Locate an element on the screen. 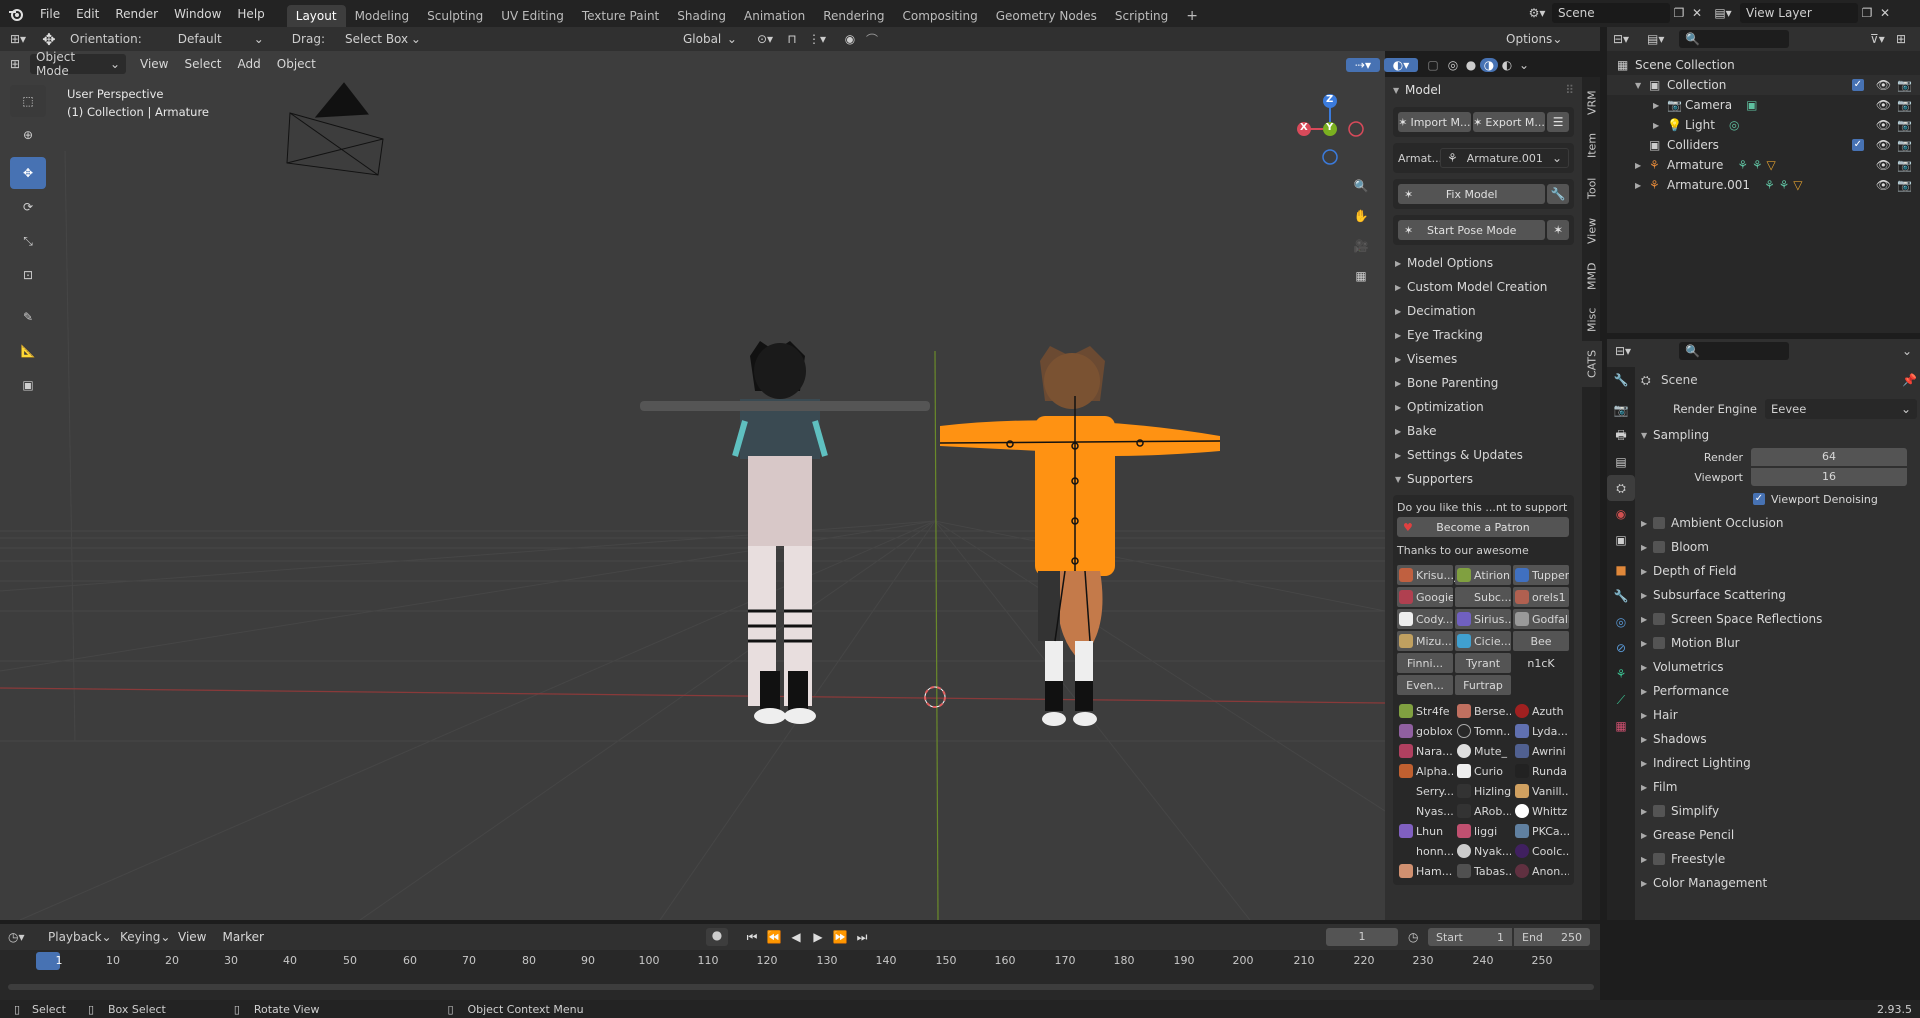 This screenshot has width=1920, height=1018. jump-start-icon: ⏮ is located at coordinates (752, 937).